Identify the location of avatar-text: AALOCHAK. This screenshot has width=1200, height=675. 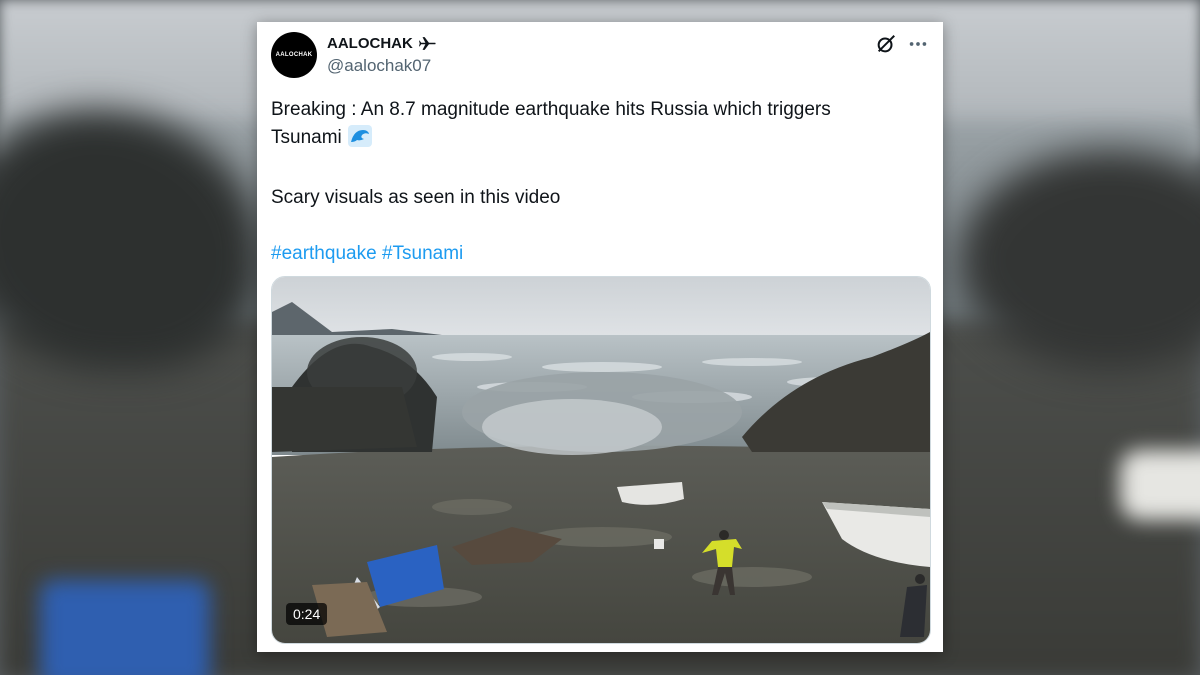
(294, 55).